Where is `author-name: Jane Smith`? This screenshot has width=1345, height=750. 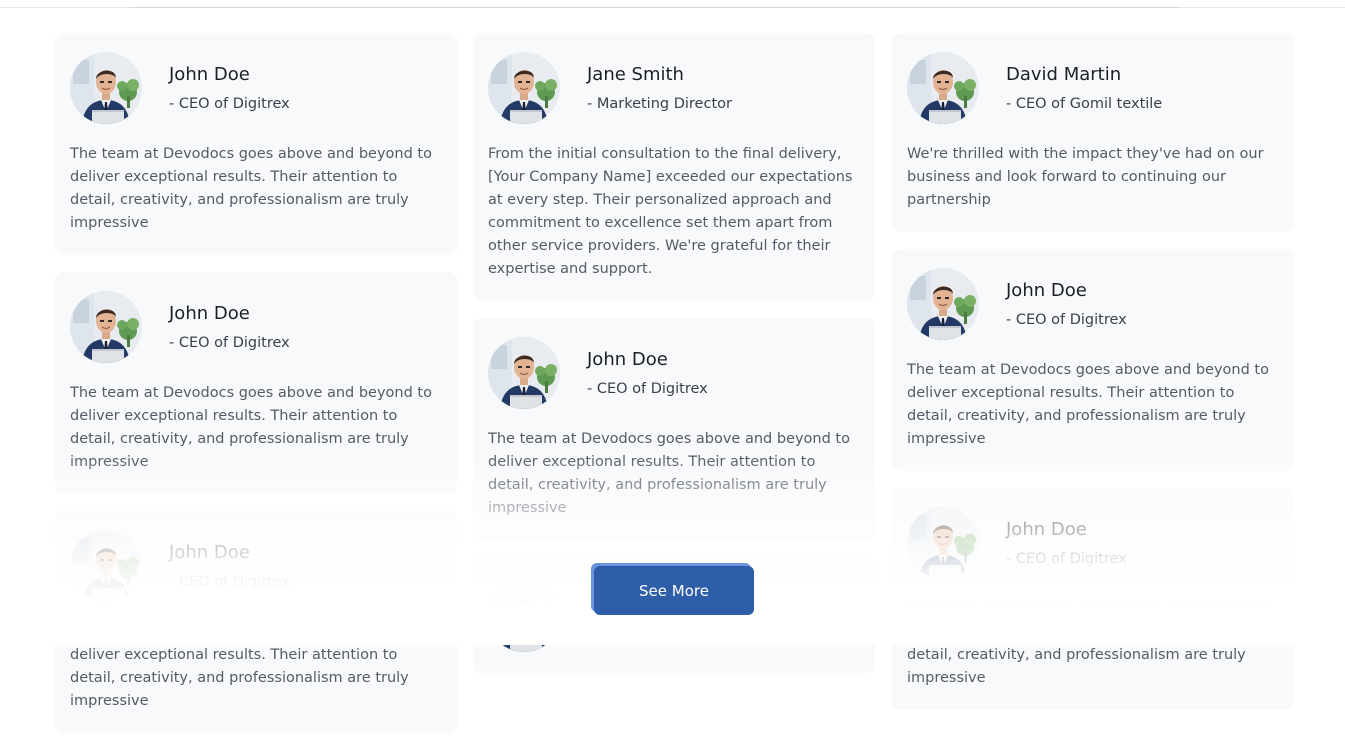 author-name: Jane Smith is located at coordinates (635, 74).